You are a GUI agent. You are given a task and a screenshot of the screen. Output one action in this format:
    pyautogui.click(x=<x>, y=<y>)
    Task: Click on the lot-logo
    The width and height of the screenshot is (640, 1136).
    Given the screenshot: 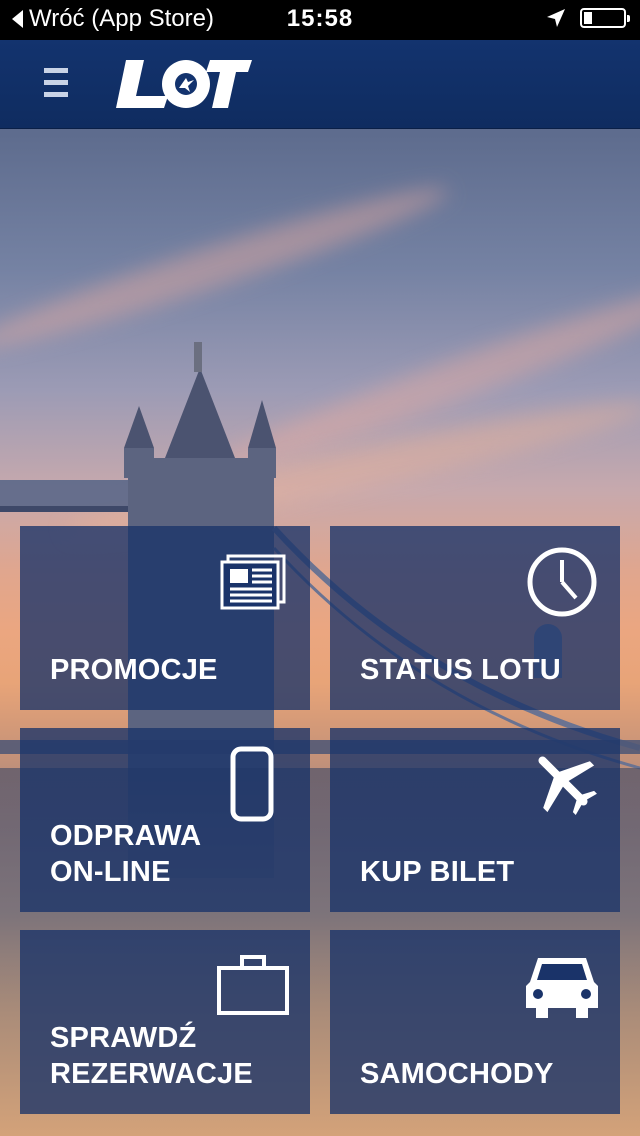 What is the action you would take?
    pyautogui.click(x=184, y=84)
    